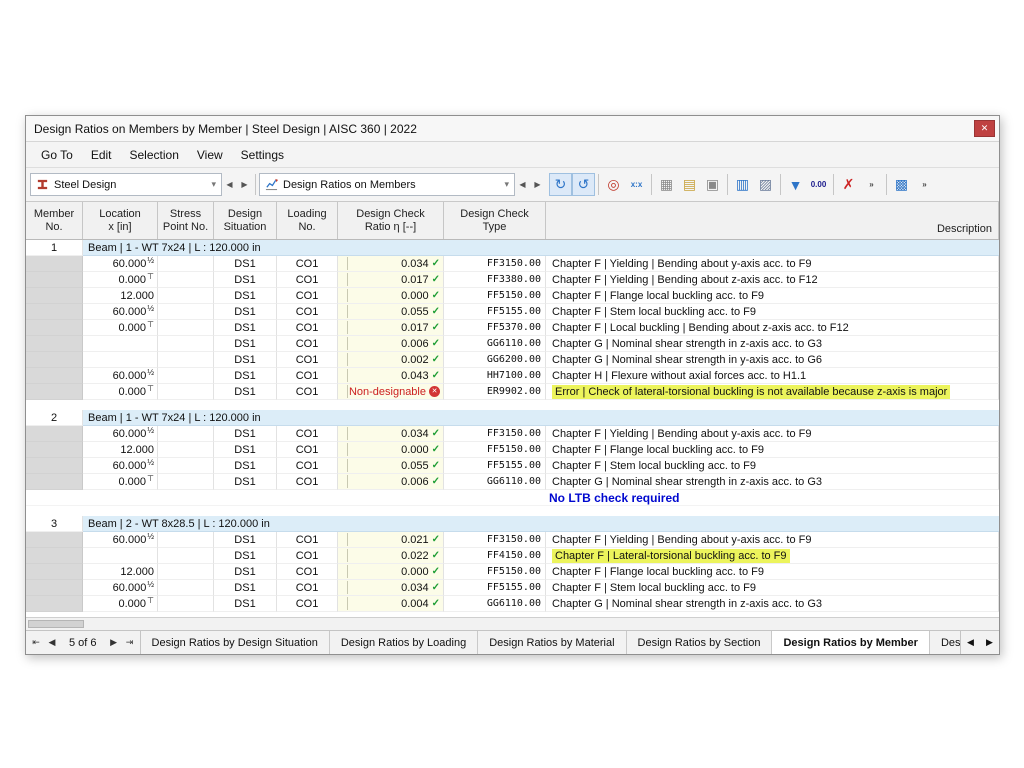 The width and height of the screenshot is (1024, 768). What do you see at coordinates (244, 184) in the screenshot?
I see `module-next-button: ▶` at bounding box center [244, 184].